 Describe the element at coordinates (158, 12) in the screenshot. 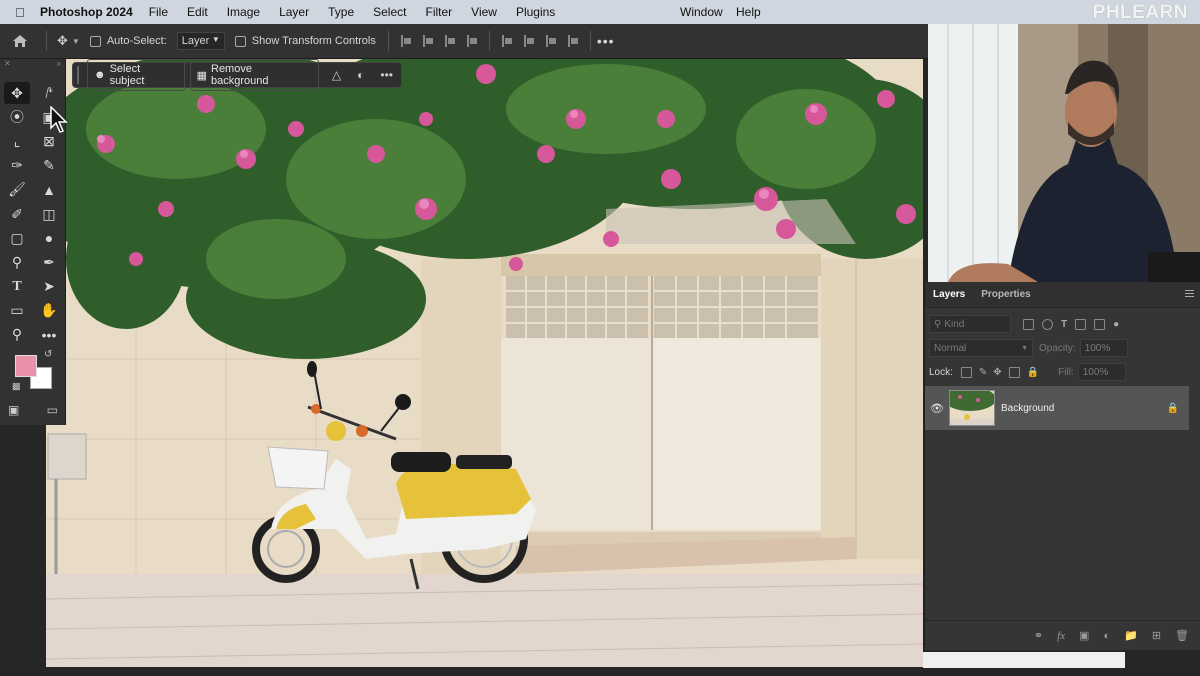

I see `menu-file: File` at that location.